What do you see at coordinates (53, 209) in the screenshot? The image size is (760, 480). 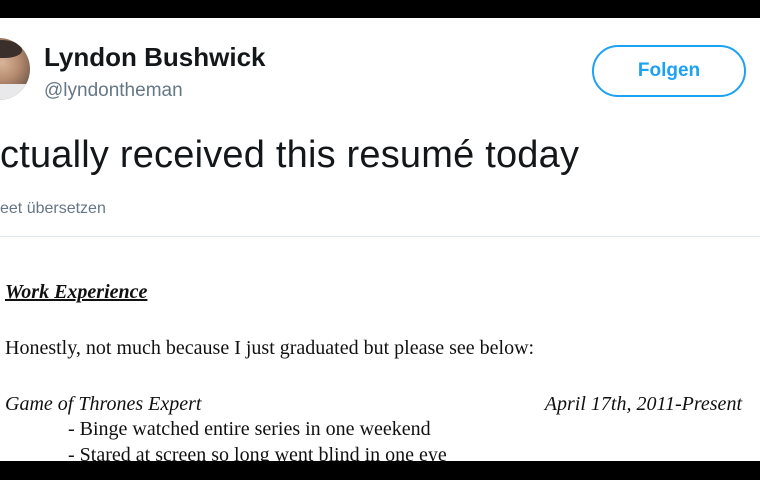 I see `translate-tweet-link: eet übersetzen` at bounding box center [53, 209].